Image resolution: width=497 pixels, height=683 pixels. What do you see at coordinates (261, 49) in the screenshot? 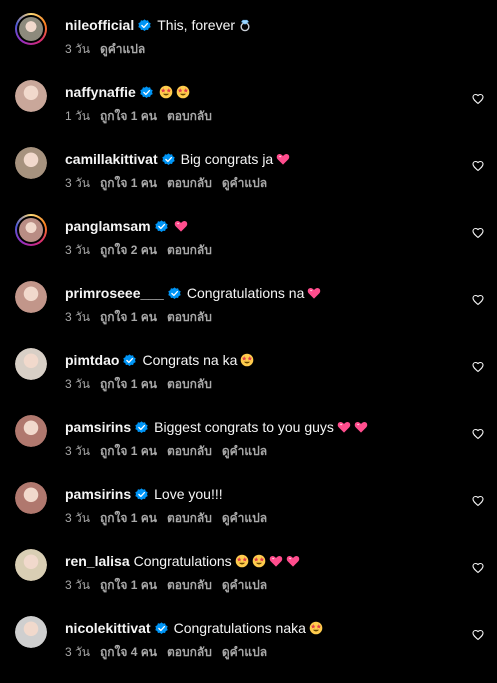
I see `comment-meta: 3 วัน ดูคำแปล` at bounding box center [261, 49].